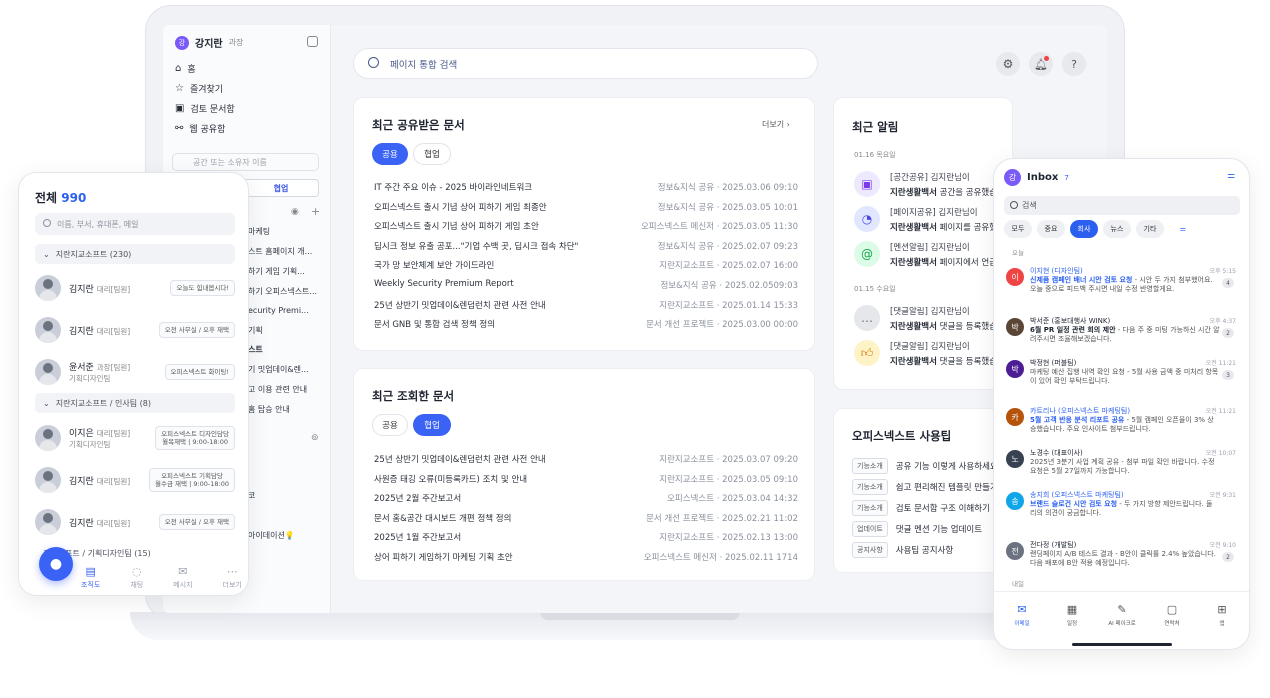  Describe the element at coordinates (259, 231) in the screenshot. I see `space-item: 마케팅` at that location.